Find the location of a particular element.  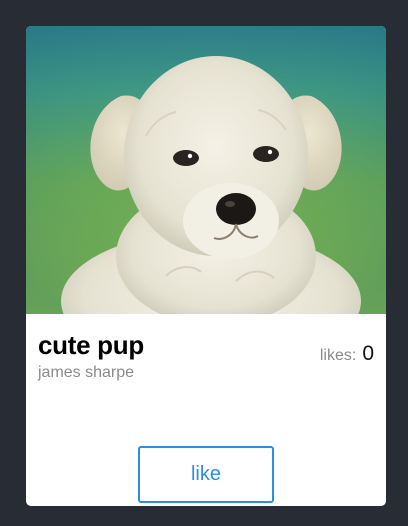

like-button: like is located at coordinates (206, 474).